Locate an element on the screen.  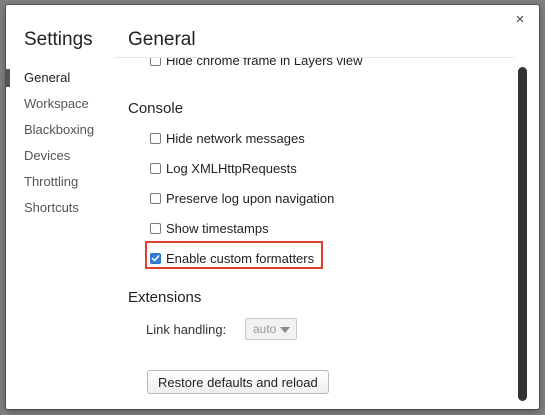
link-handling-select: auto is located at coordinates (271, 329).